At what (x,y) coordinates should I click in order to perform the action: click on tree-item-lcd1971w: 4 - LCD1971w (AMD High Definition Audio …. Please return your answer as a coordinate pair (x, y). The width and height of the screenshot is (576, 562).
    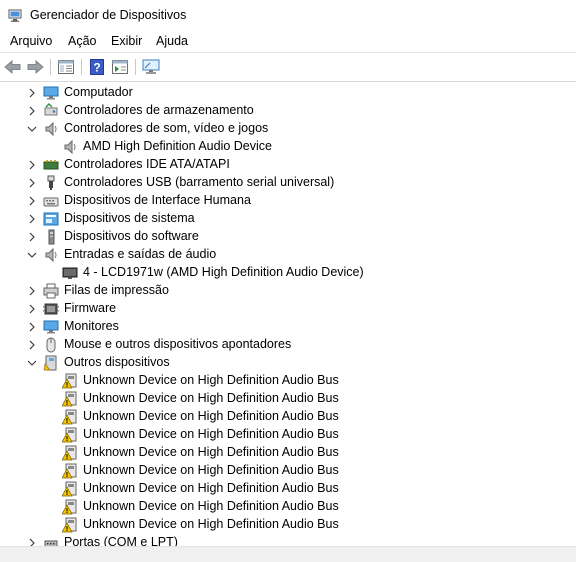
    Looking at the image, I should click on (280, 273).